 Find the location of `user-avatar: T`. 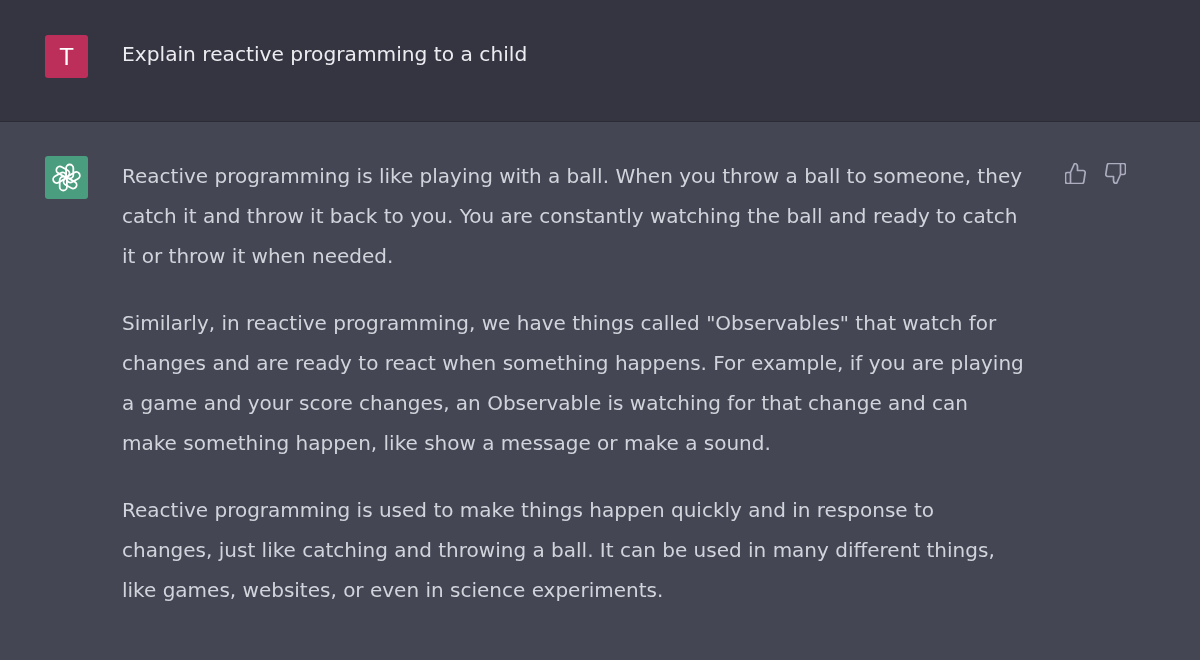

user-avatar: T is located at coordinates (66, 56).